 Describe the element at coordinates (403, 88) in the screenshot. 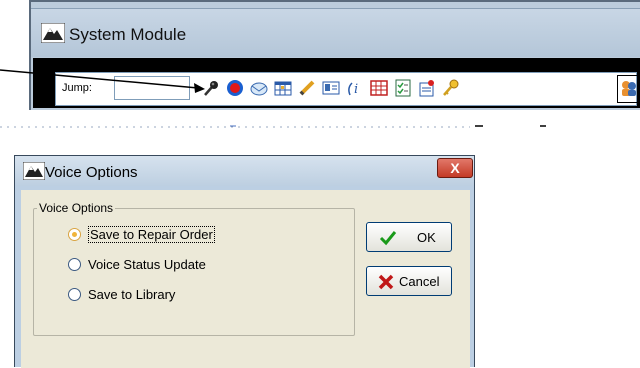

I see `checklist-icon` at that location.